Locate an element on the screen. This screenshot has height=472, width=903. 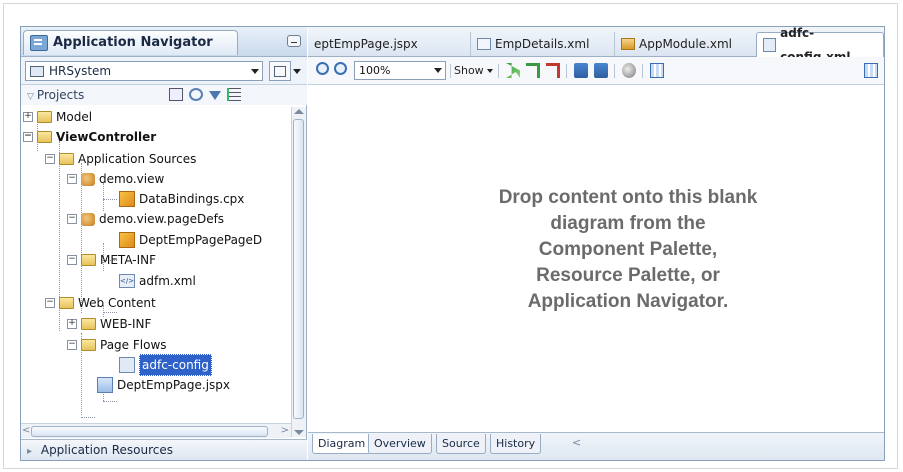
tab-diagram: Diagram is located at coordinates (342, 444).